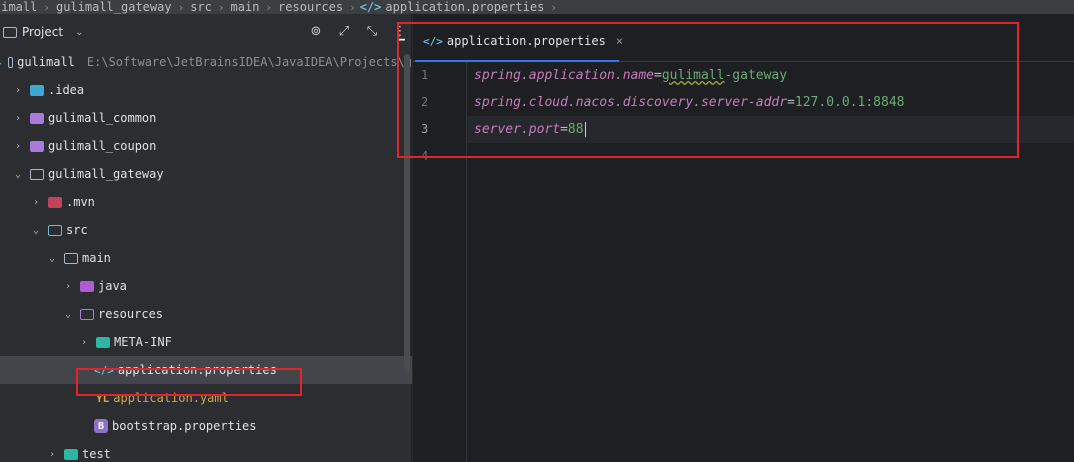 Image resolution: width=1074 pixels, height=462 pixels. What do you see at coordinates (206, 202) in the screenshot?
I see `tree-item-mvn: › .mvn` at bounding box center [206, 202].